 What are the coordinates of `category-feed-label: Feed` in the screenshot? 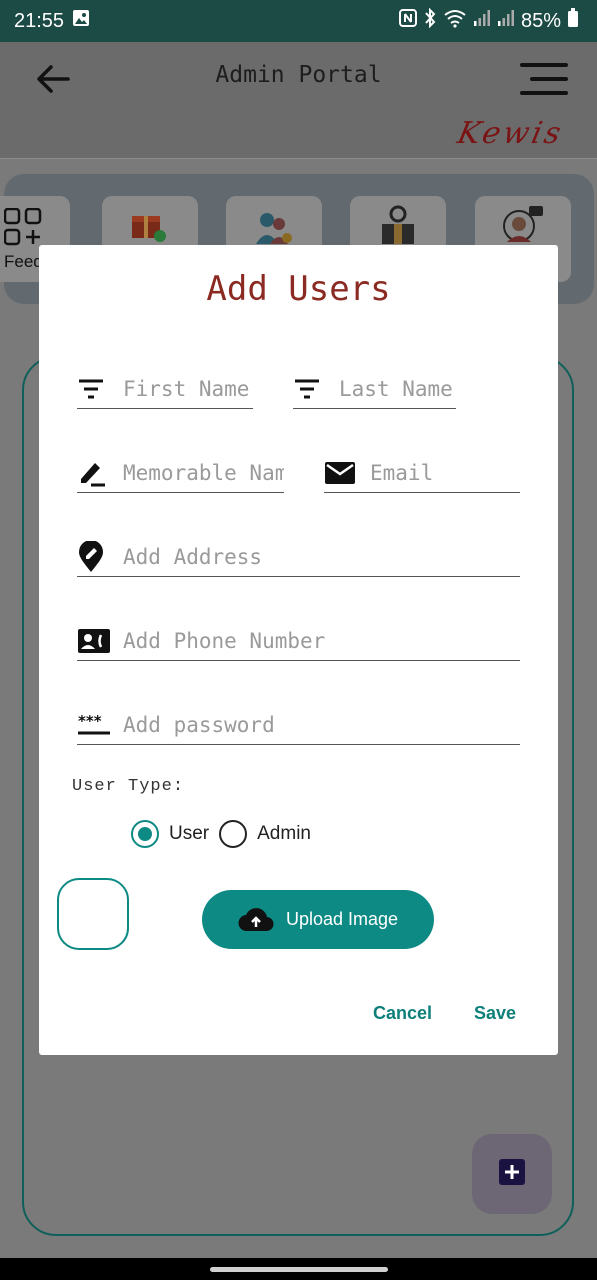 It's located at (23, 261).